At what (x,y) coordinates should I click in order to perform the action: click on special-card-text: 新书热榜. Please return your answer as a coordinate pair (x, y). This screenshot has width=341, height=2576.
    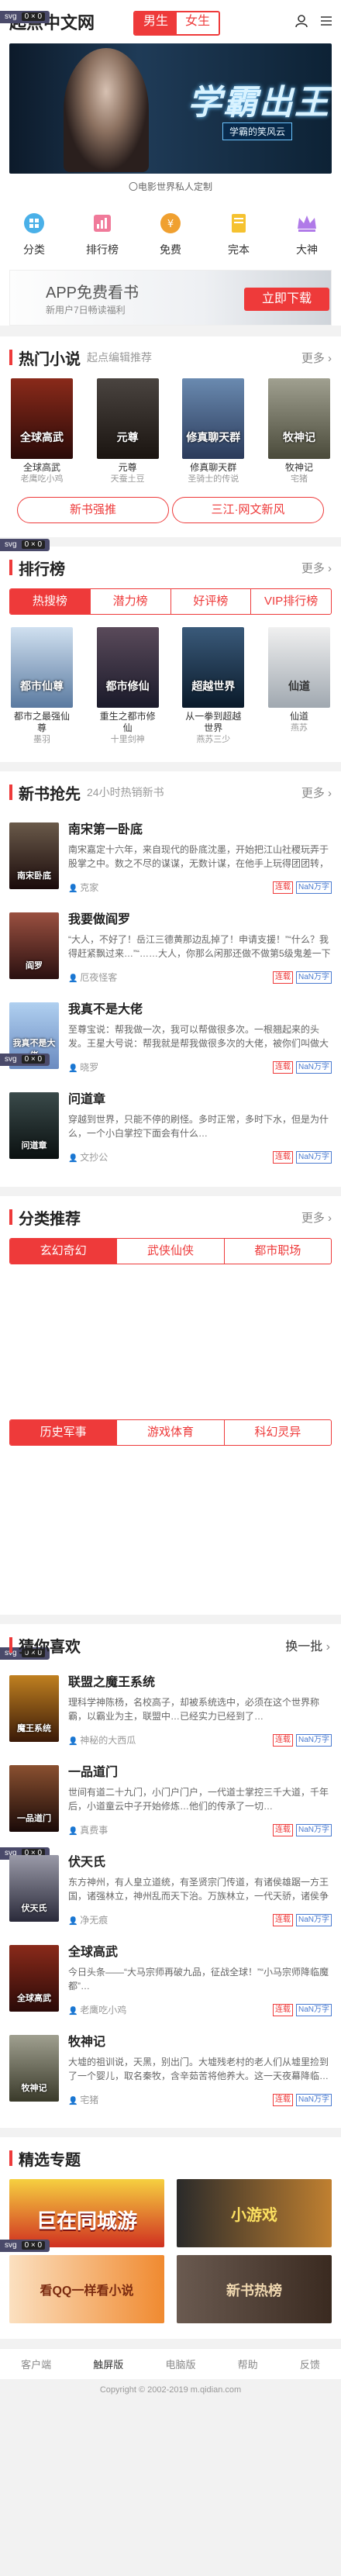
    Looking at the image, I should click on (254, 2290).